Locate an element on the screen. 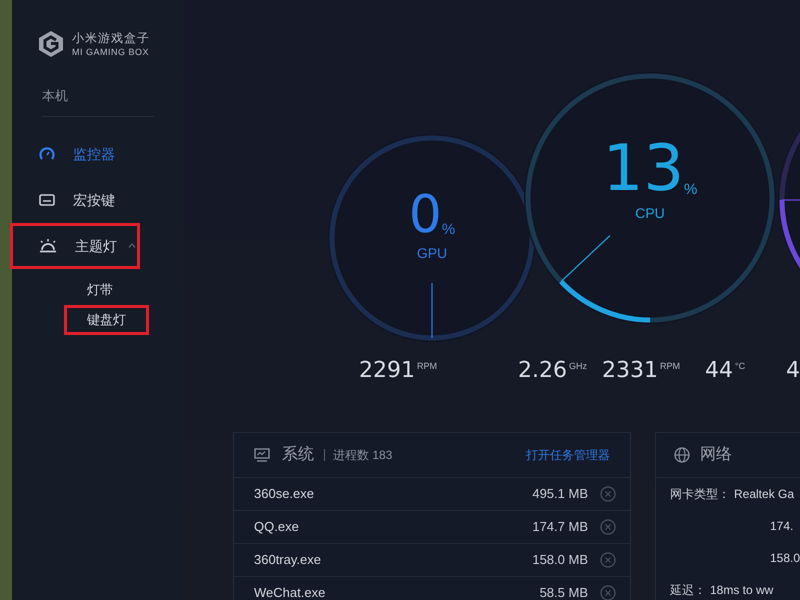  section-label: 本机 is located at coordinates (98, 101).